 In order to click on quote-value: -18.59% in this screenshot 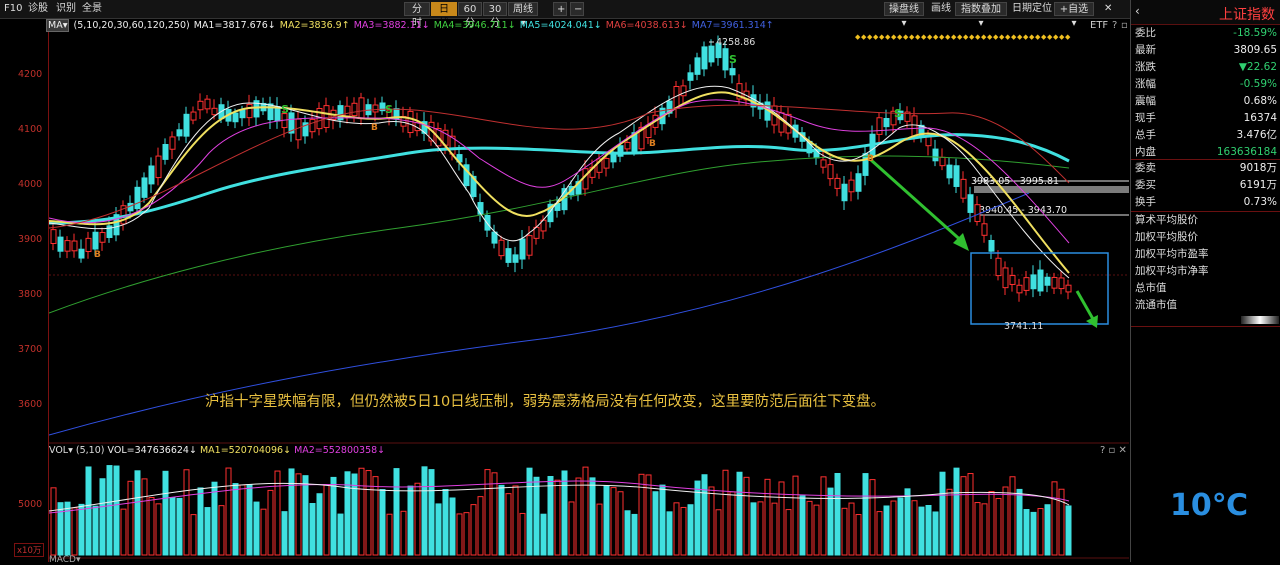, I will do `click(1255, 33)`.